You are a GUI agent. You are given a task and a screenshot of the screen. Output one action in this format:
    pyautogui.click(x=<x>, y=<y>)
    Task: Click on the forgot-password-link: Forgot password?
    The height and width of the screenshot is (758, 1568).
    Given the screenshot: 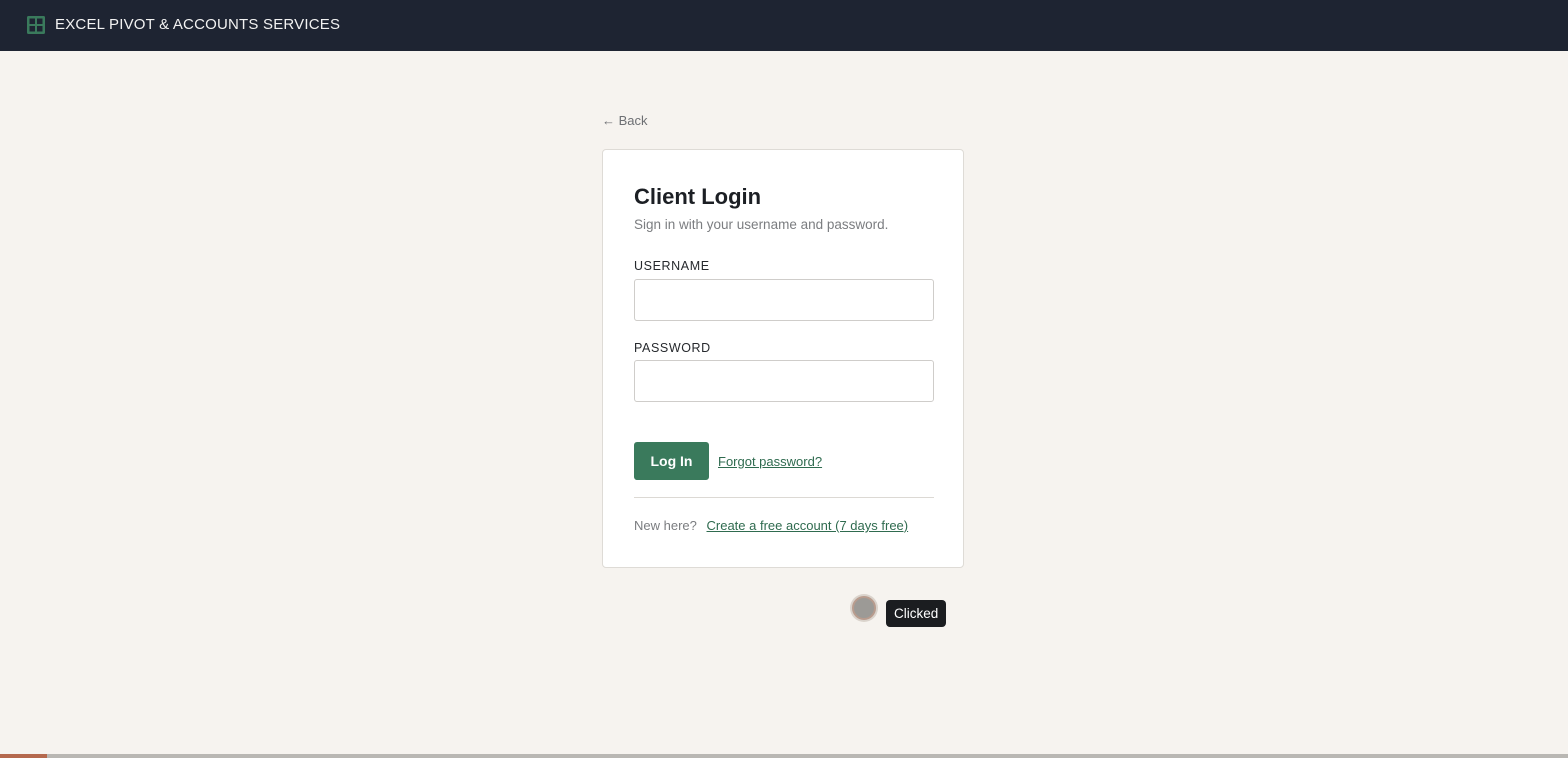 What is the action you would take?
    pyautogui.click(x=770, y=462)
    